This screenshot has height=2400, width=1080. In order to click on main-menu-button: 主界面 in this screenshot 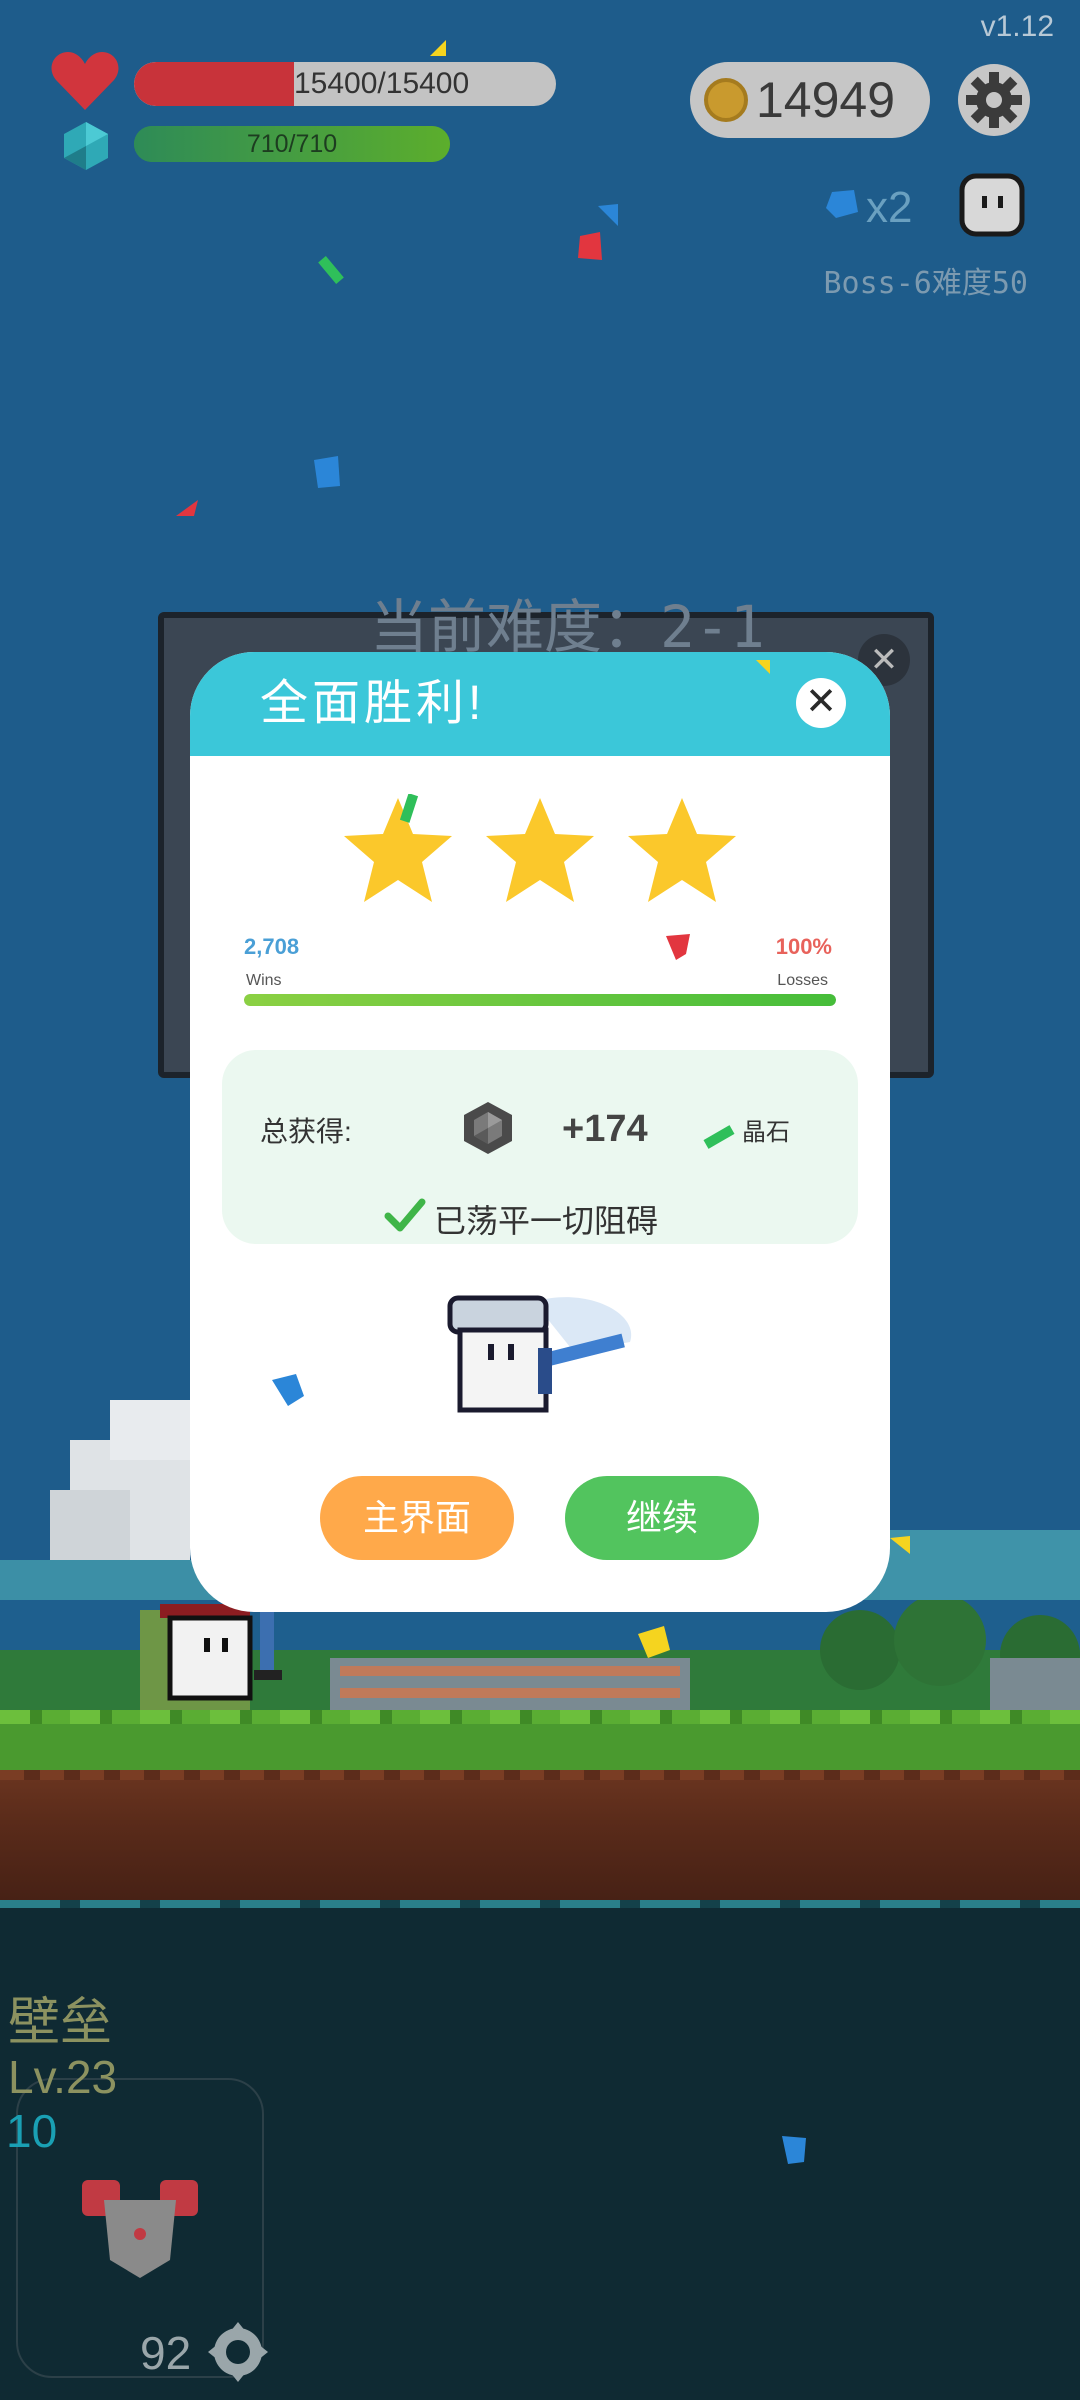, I will do `click(417, 1518)`.